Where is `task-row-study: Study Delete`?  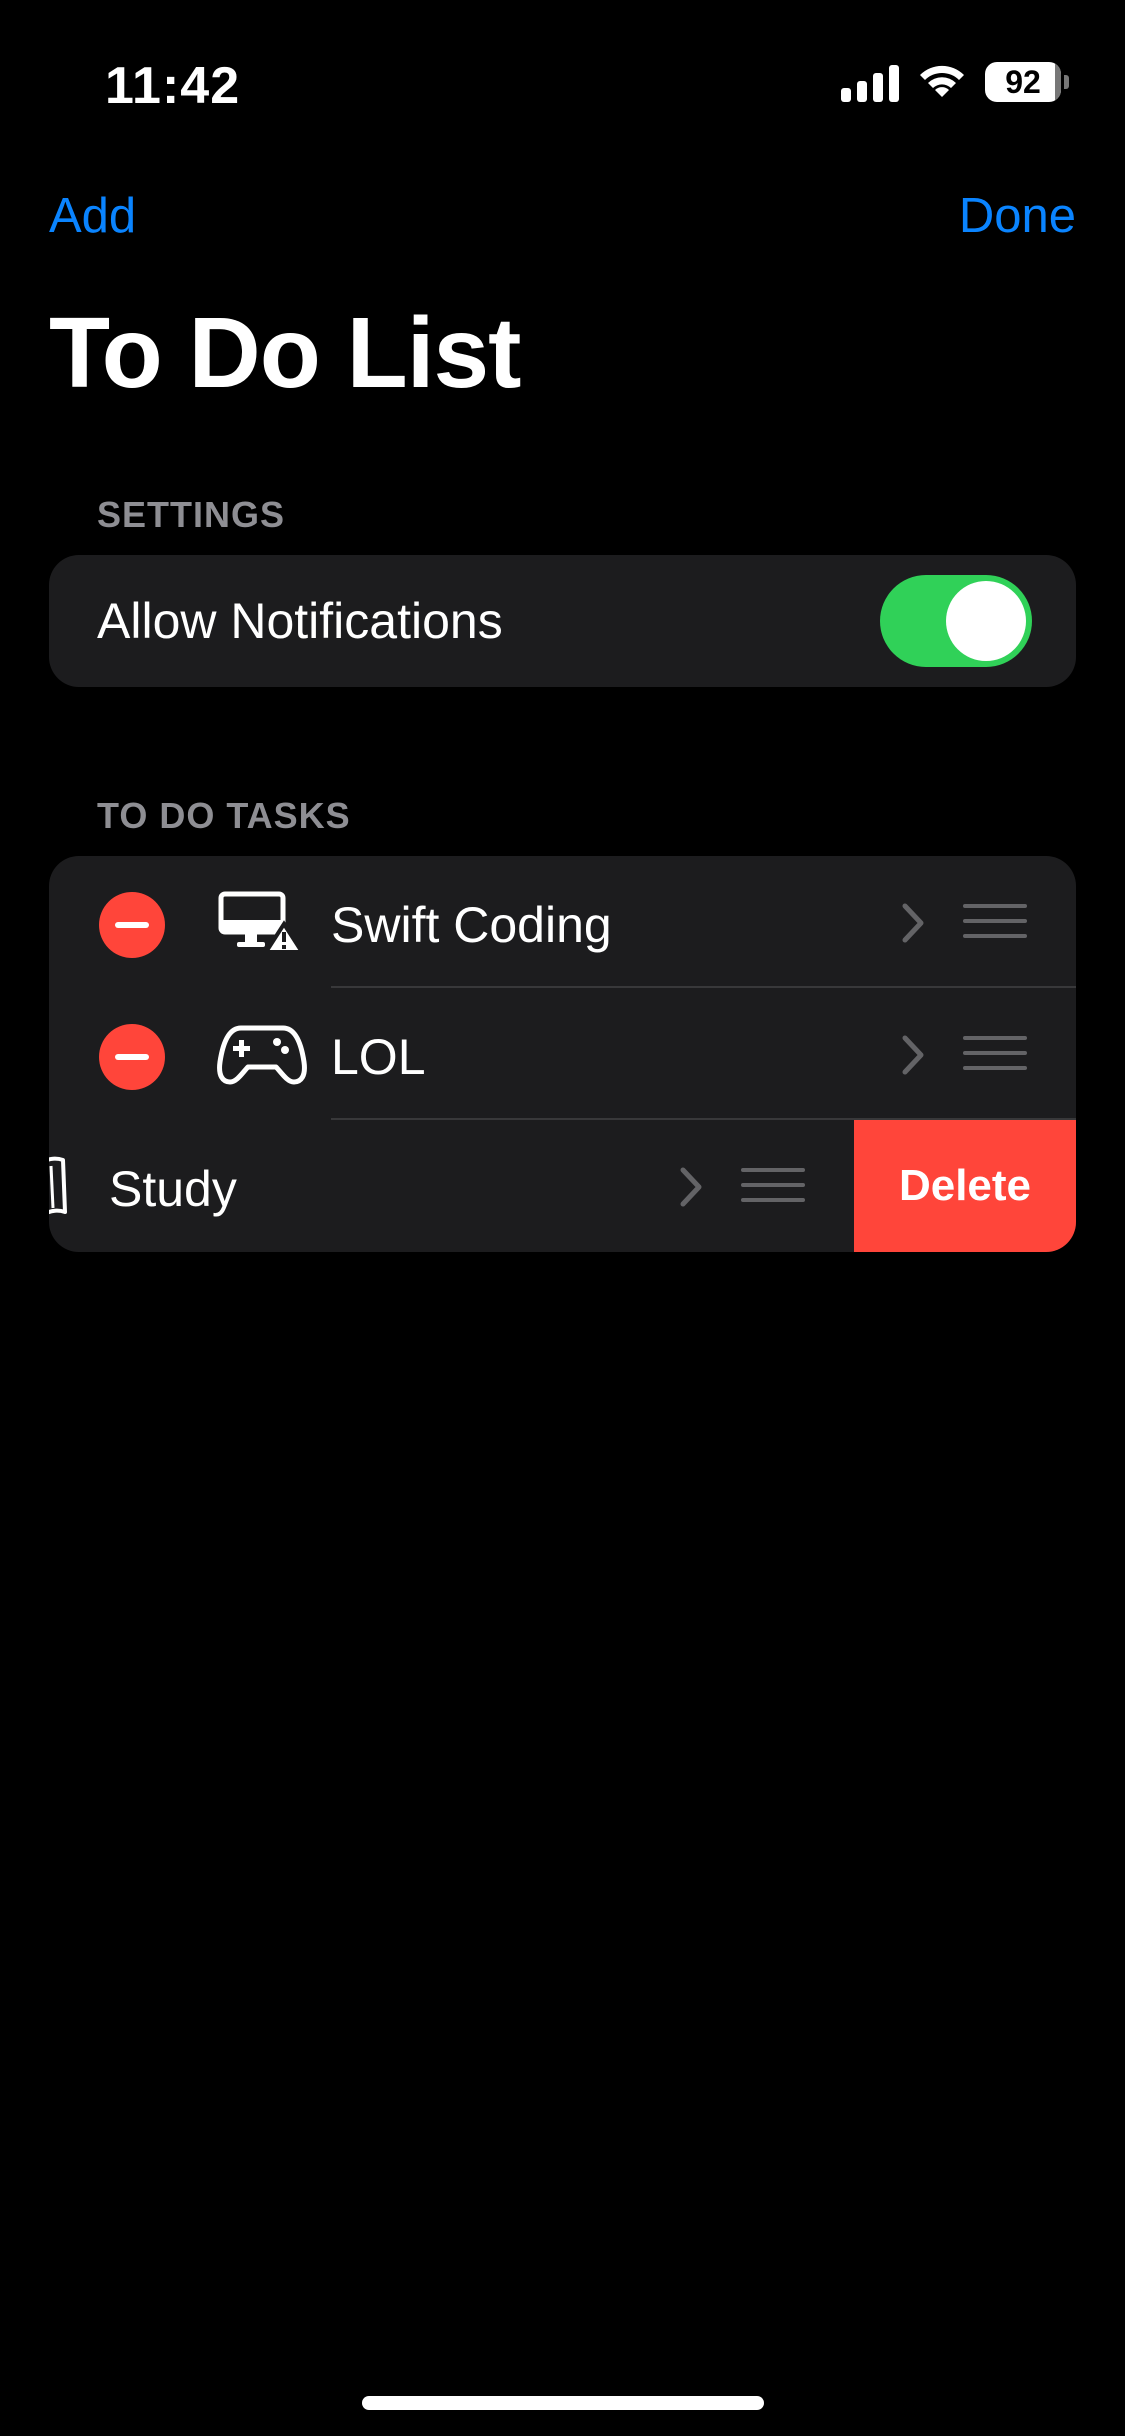
task-row-study: Study Delete is located at coordinates (562, 1186).